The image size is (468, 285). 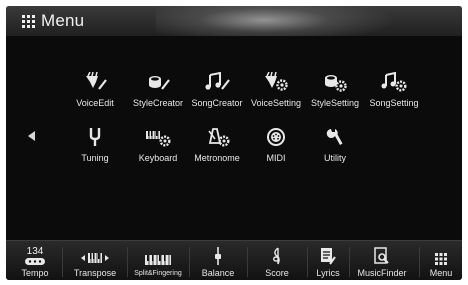 What do you see at coordinates (328, 256) in the screenshot?
I see `lyrics-icon` at bounding box center [328, 256].